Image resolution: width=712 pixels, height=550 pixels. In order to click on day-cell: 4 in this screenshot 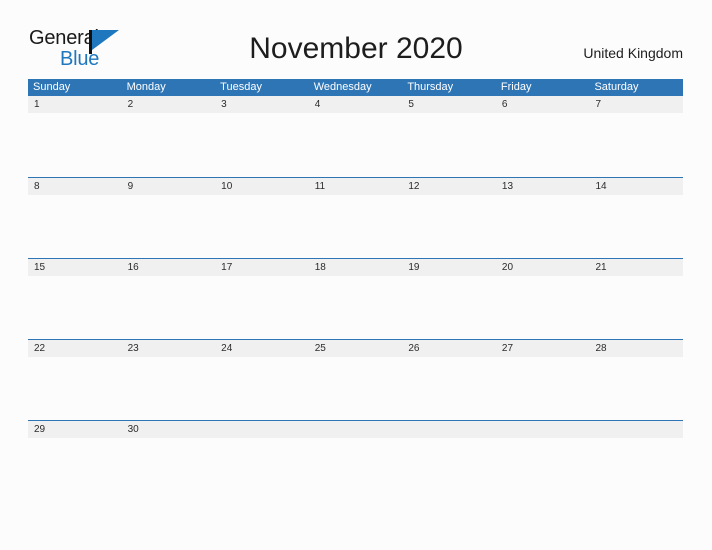, I will do `click(356, 104)`.